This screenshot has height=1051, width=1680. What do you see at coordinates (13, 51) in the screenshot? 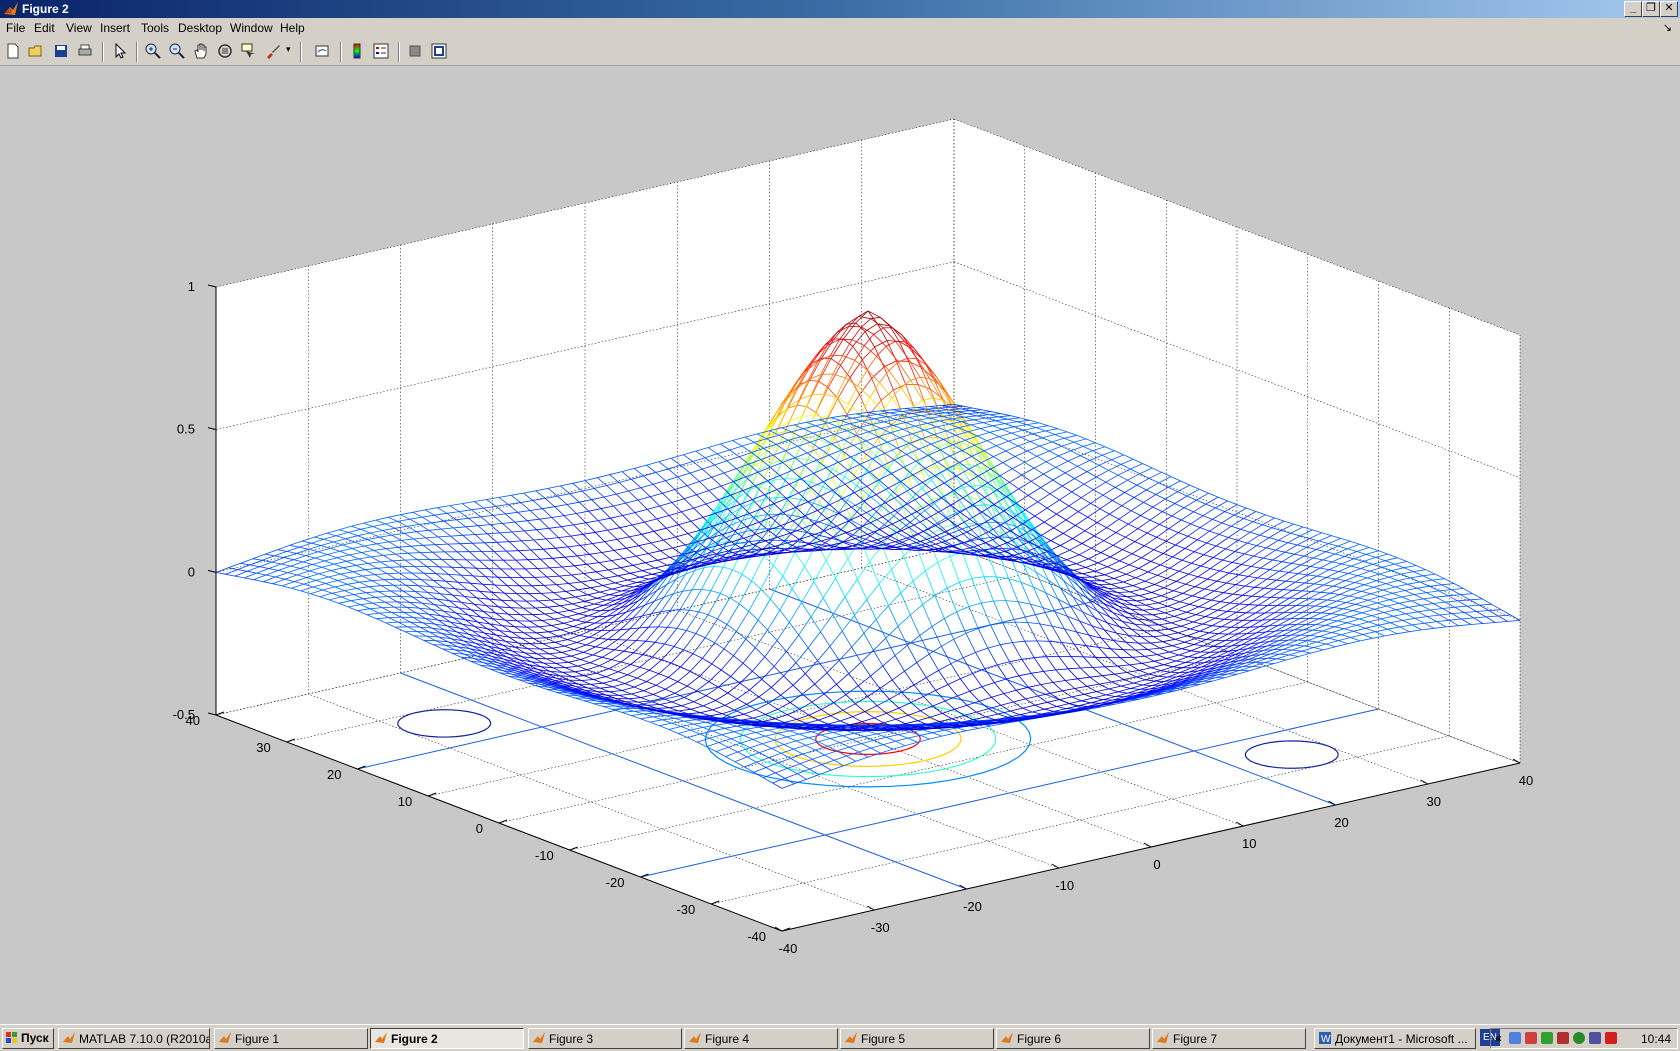
I see `new-figure-icon` at bounding box center [13, 51].